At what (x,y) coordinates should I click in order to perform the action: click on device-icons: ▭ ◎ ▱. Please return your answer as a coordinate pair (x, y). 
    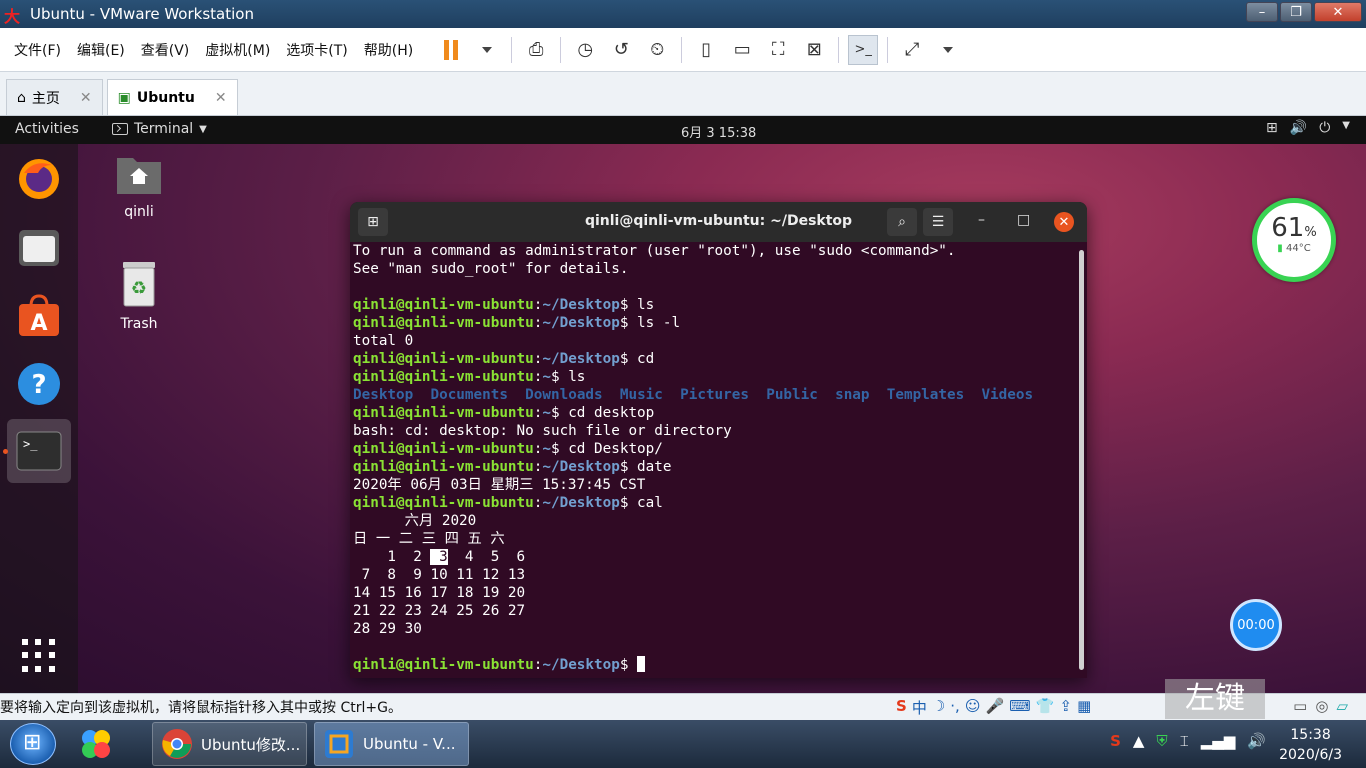
    Looking at the image, I should click on (1320, 706).